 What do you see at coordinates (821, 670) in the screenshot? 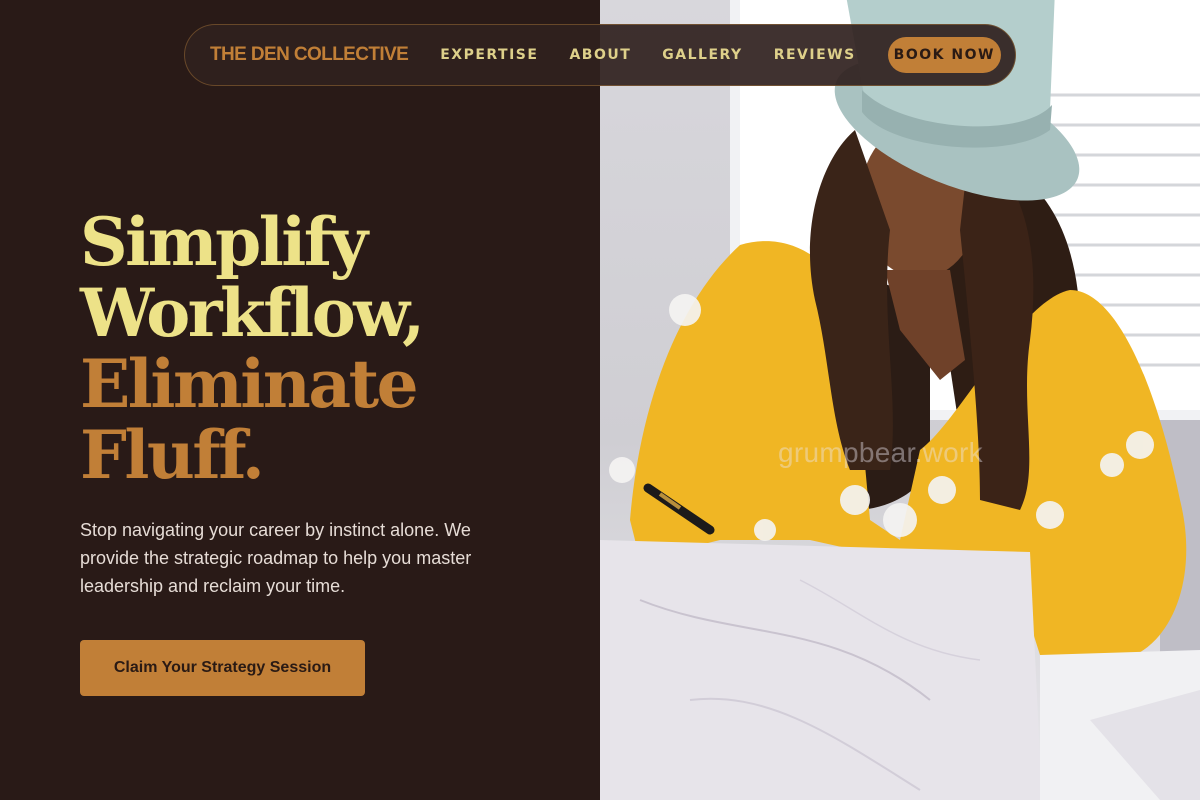
I see `laptop` at bounding box center [821, 670].